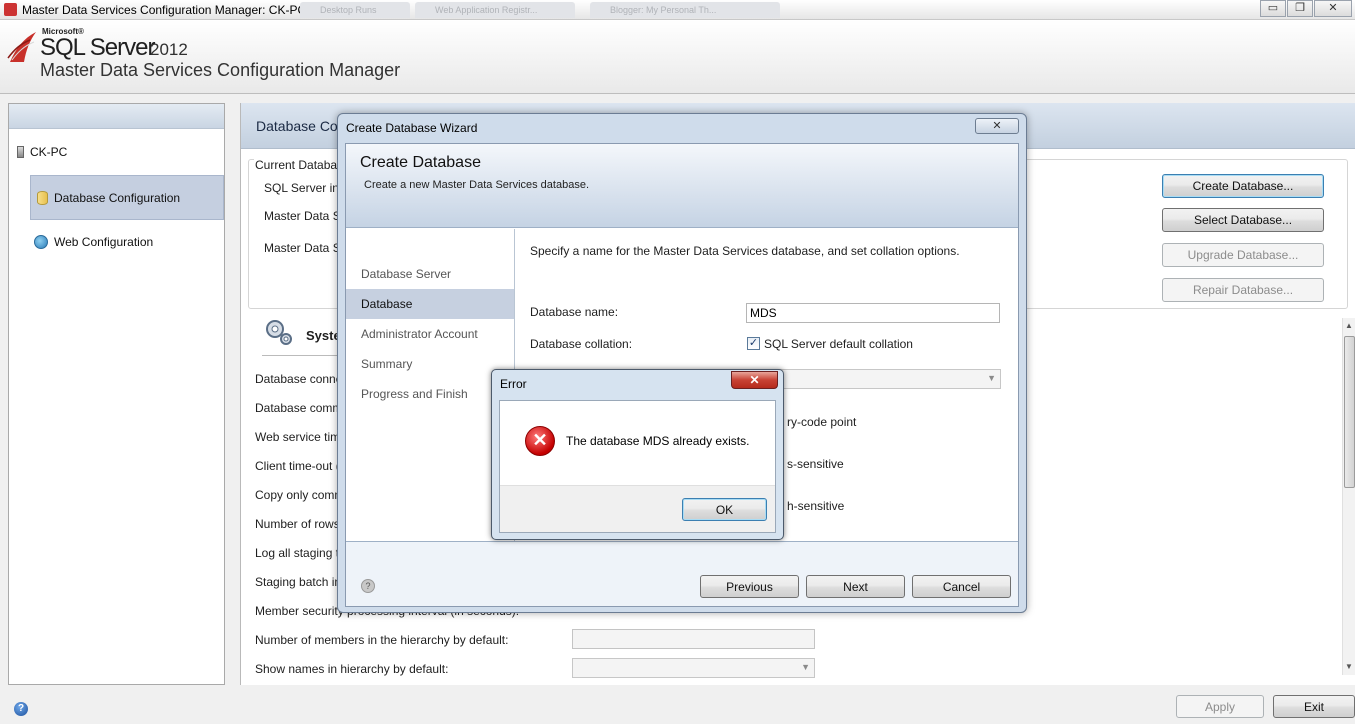 The height and width of the screenshot is (724, 1355). Describe the element at coordinates (821, 422) in the screenshot. I see `binary-code-point-option: ry-code point` at that location.